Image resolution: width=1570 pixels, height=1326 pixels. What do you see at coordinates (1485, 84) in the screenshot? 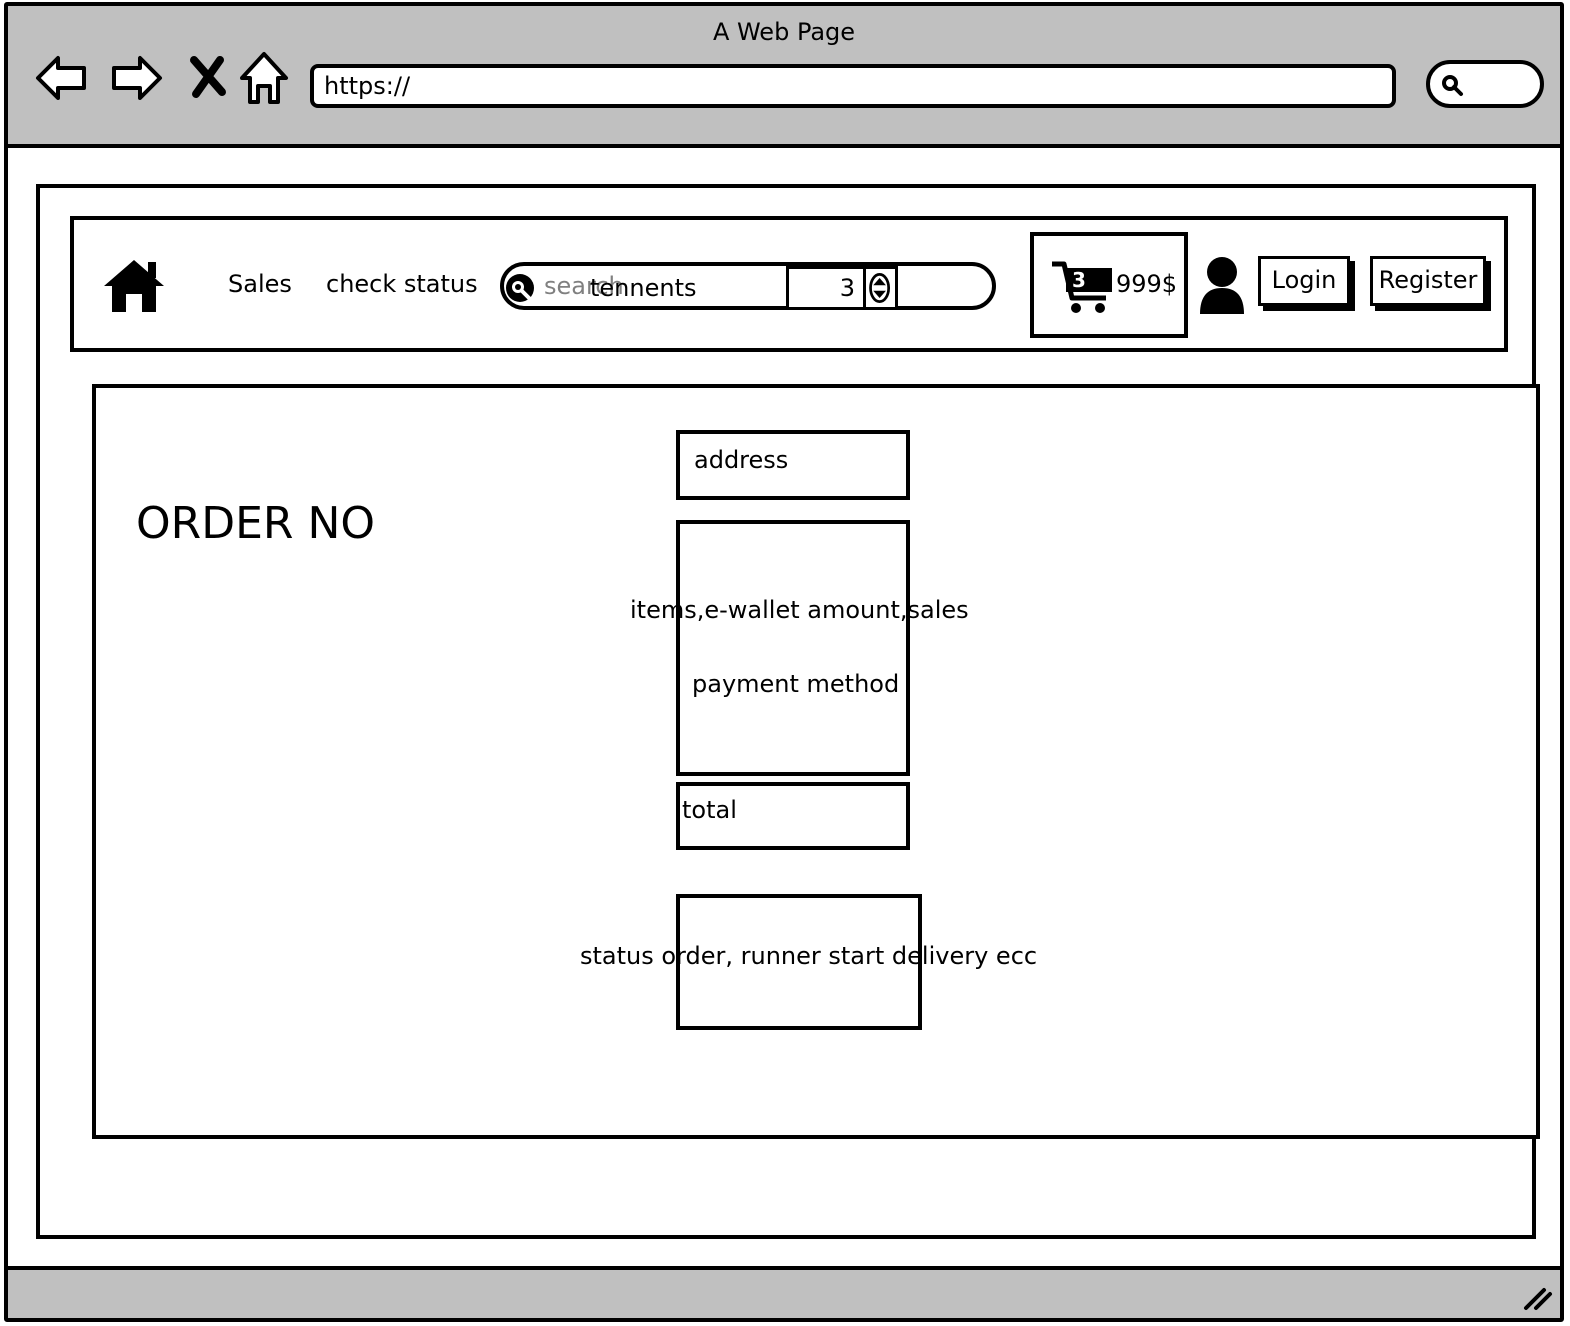
I see `browser-search-input` at bounding box center [1485, 84].